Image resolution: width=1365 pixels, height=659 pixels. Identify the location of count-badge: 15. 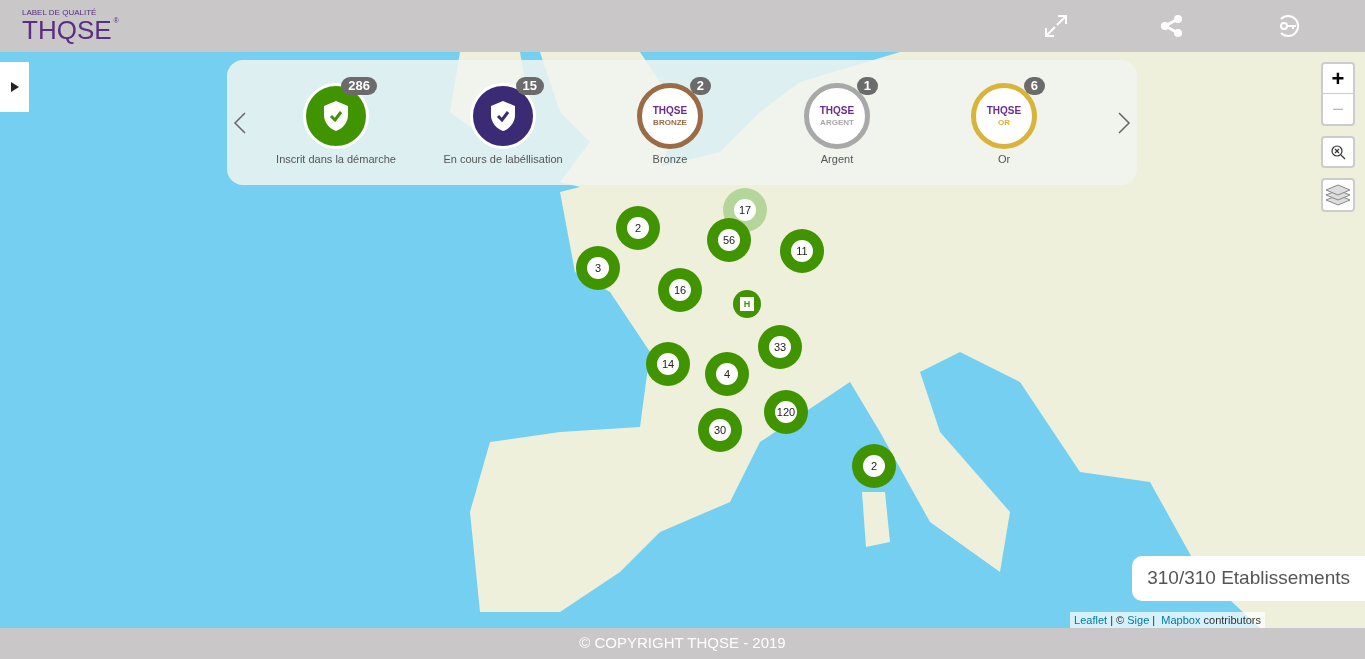
(529, 86).